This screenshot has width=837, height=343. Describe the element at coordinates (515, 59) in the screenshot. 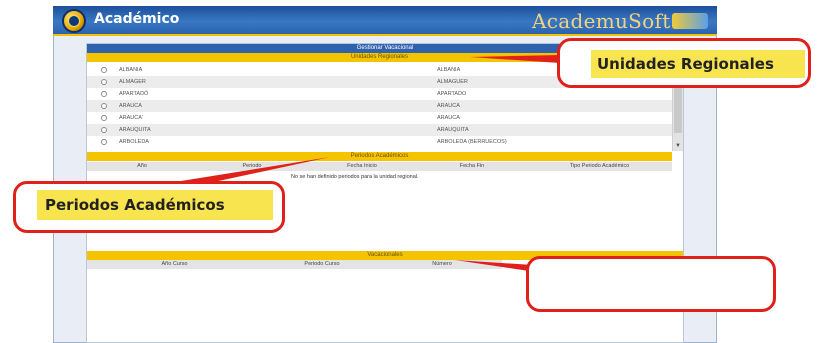

I see `pointer-unidades` at that location.